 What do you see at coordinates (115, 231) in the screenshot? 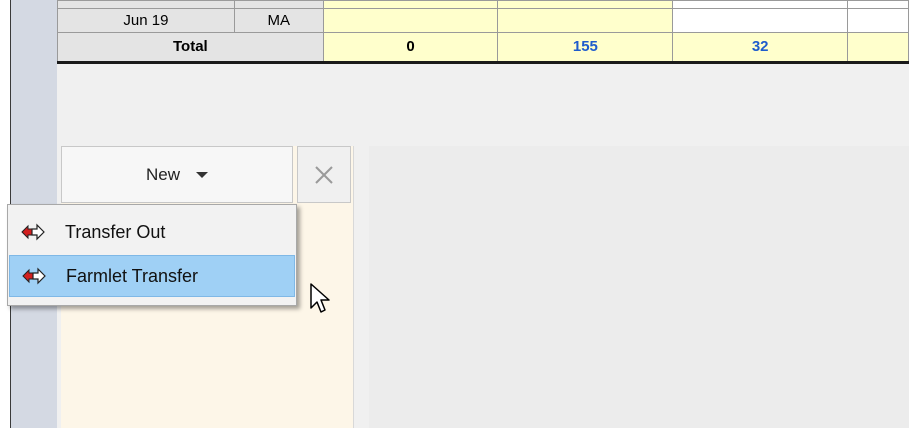
I see `menu-item-label: Transfer Out` at bounding box center [115, 231].